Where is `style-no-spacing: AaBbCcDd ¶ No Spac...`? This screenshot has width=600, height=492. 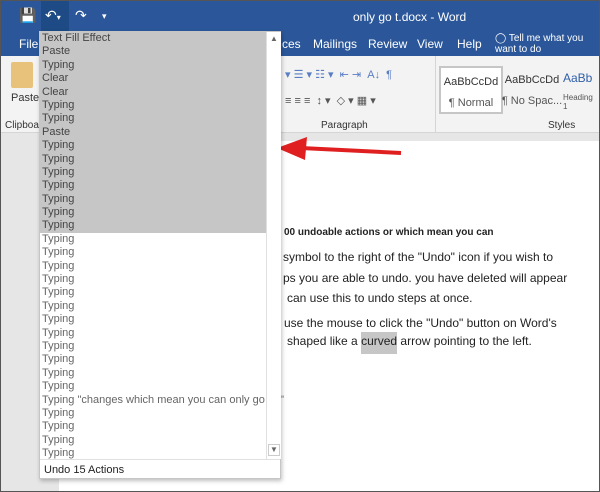 style-no-spacing: AaBbCcDd ¶ No Spac... is located at coordinates (532, 90).